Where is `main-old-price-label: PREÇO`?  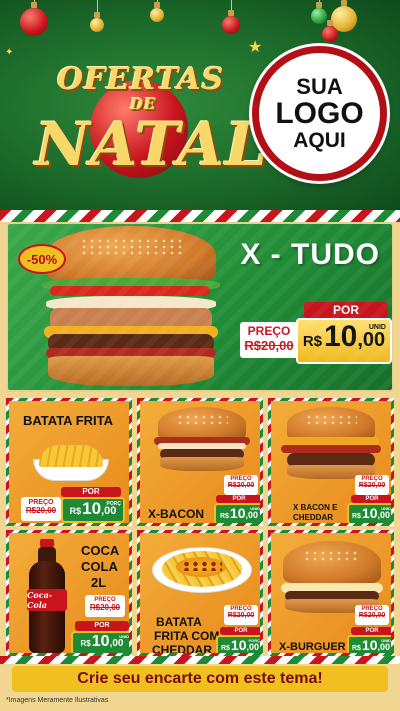 main-old-price-label: PREÇO is located at coordinates (269, 331).